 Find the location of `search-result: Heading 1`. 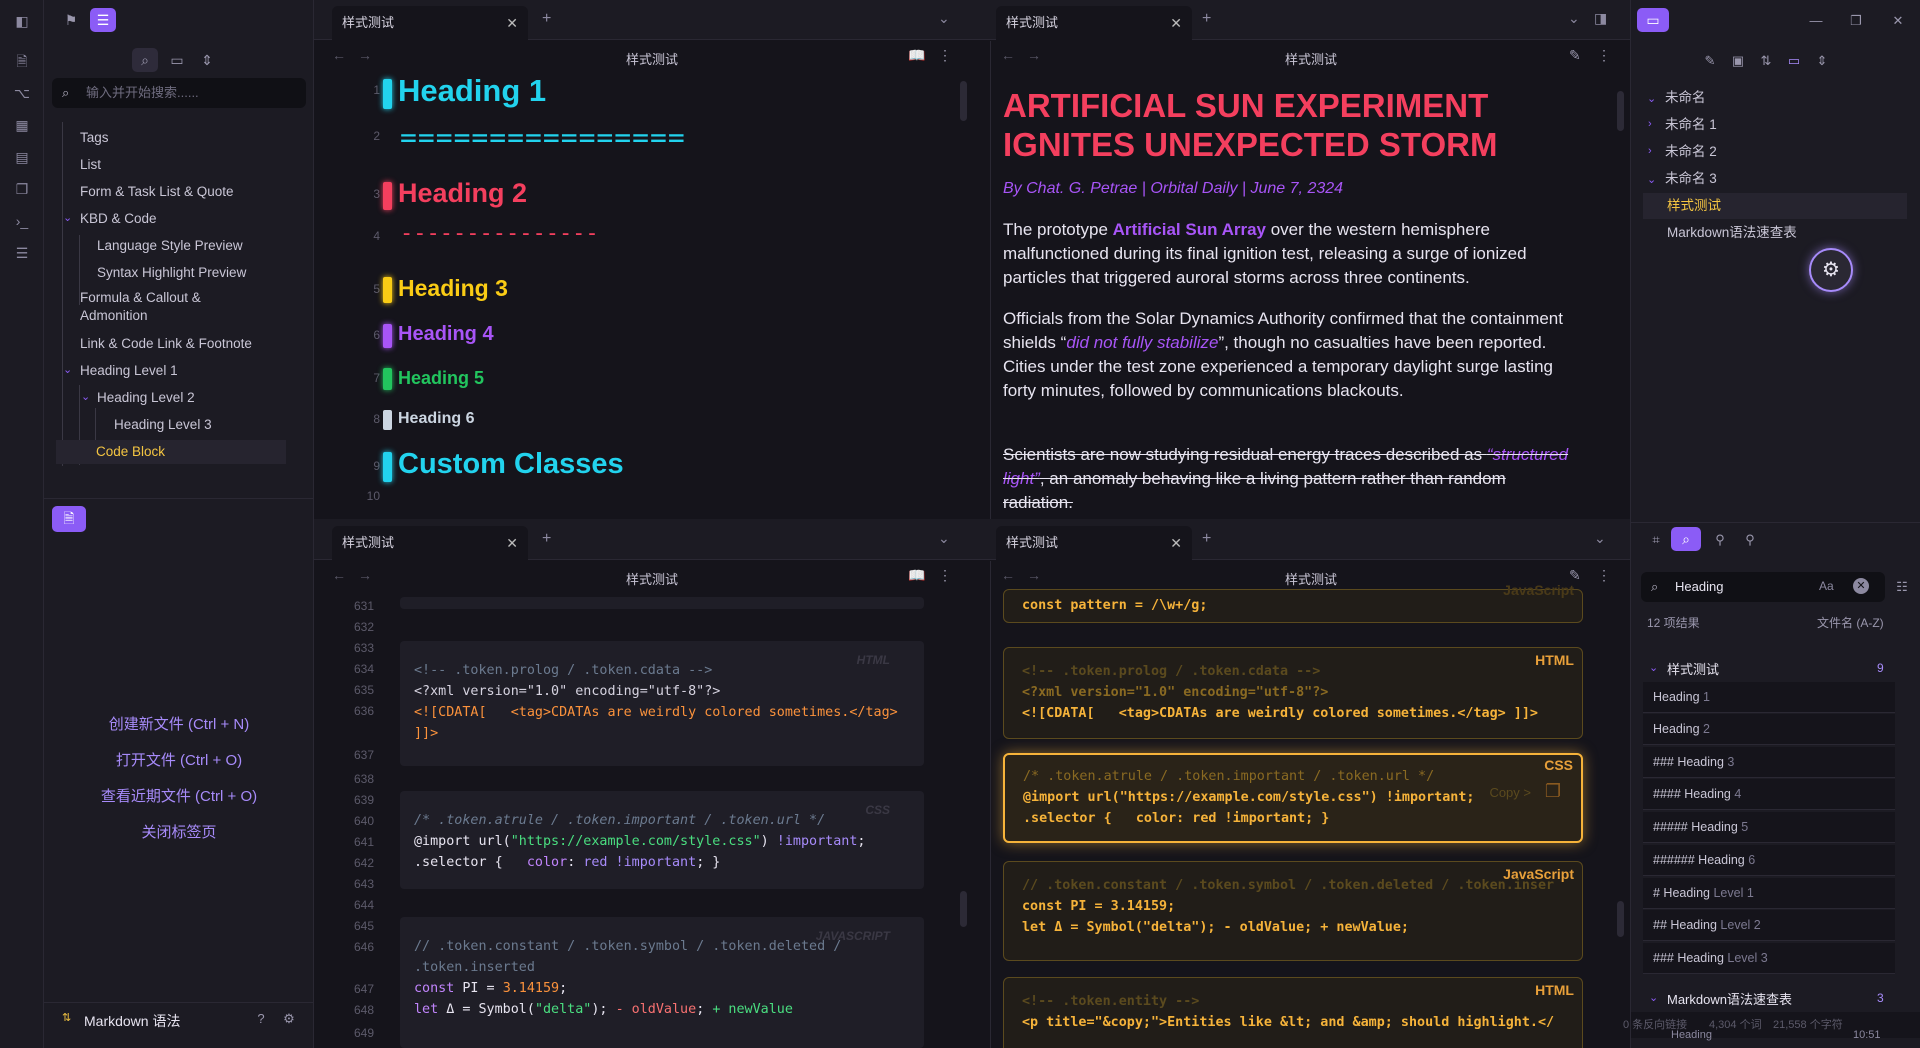

search-result: Heading 1 is located at coordinates (1769, 697).